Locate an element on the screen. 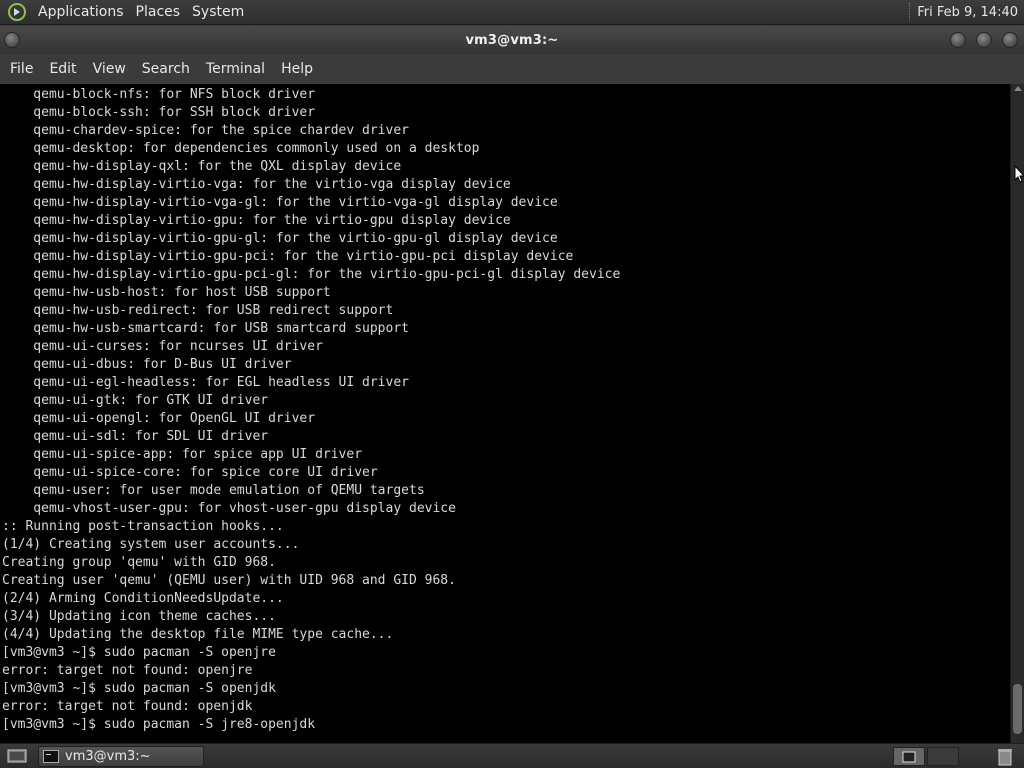  menu-help: Help is located at coordinates (297, 69).